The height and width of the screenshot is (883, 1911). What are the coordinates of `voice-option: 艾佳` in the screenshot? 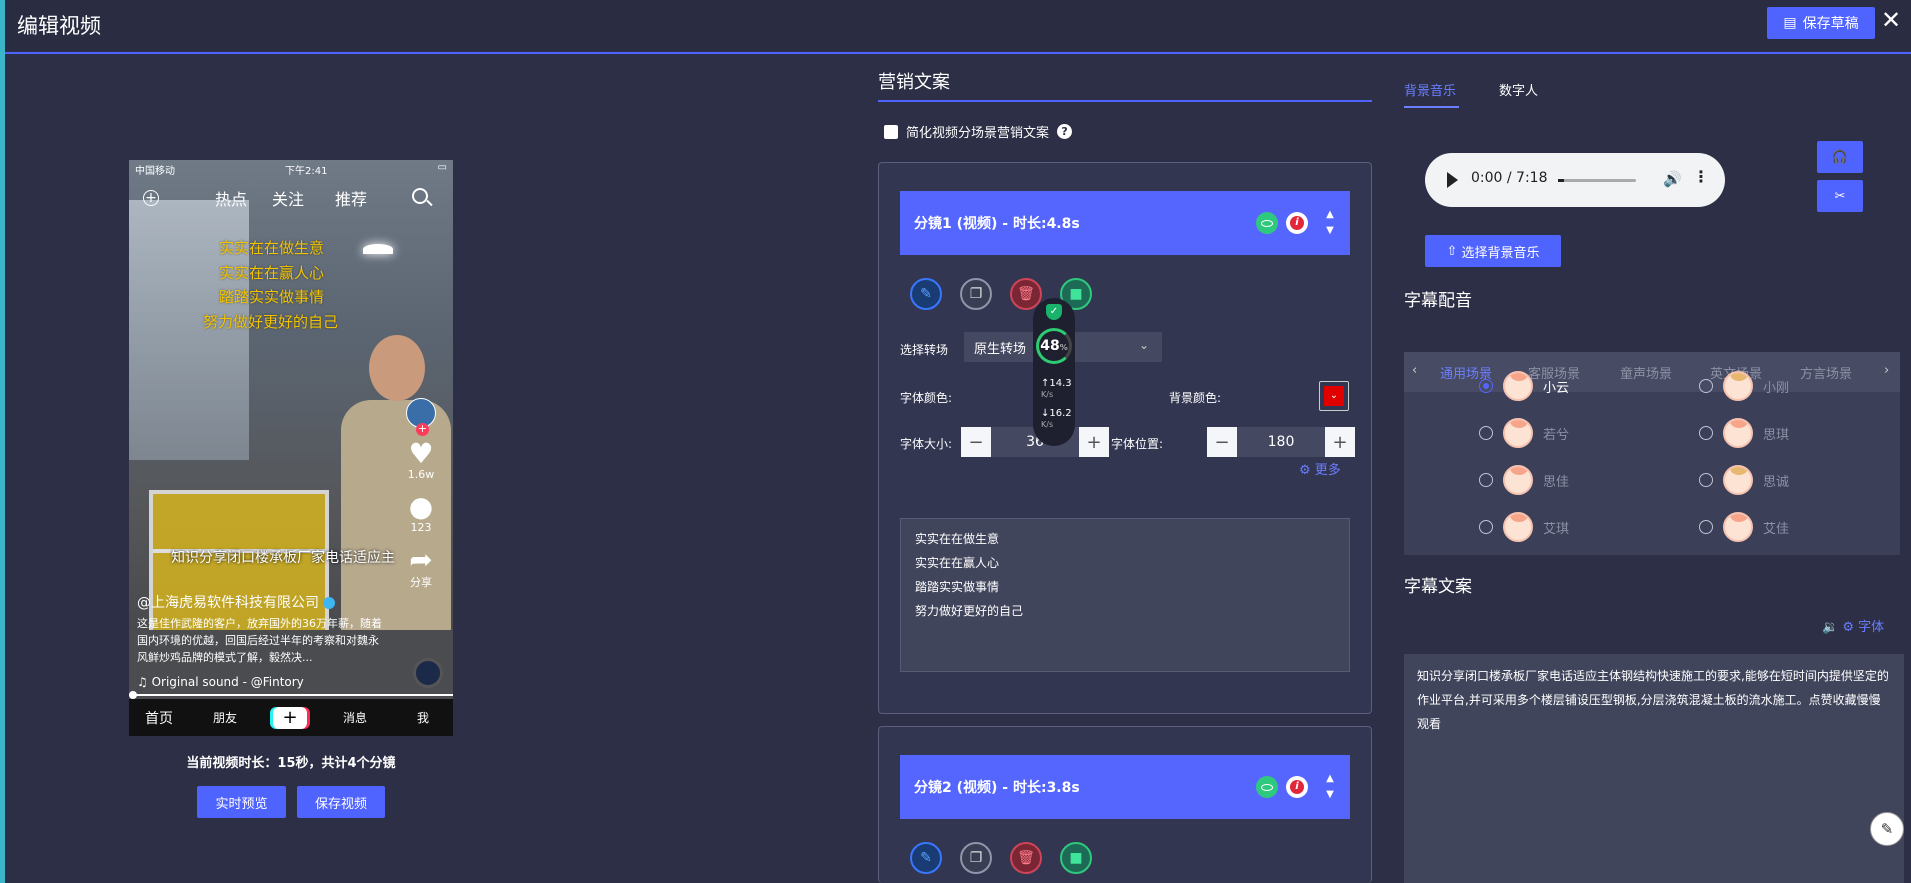 It's located at (1744, 527).